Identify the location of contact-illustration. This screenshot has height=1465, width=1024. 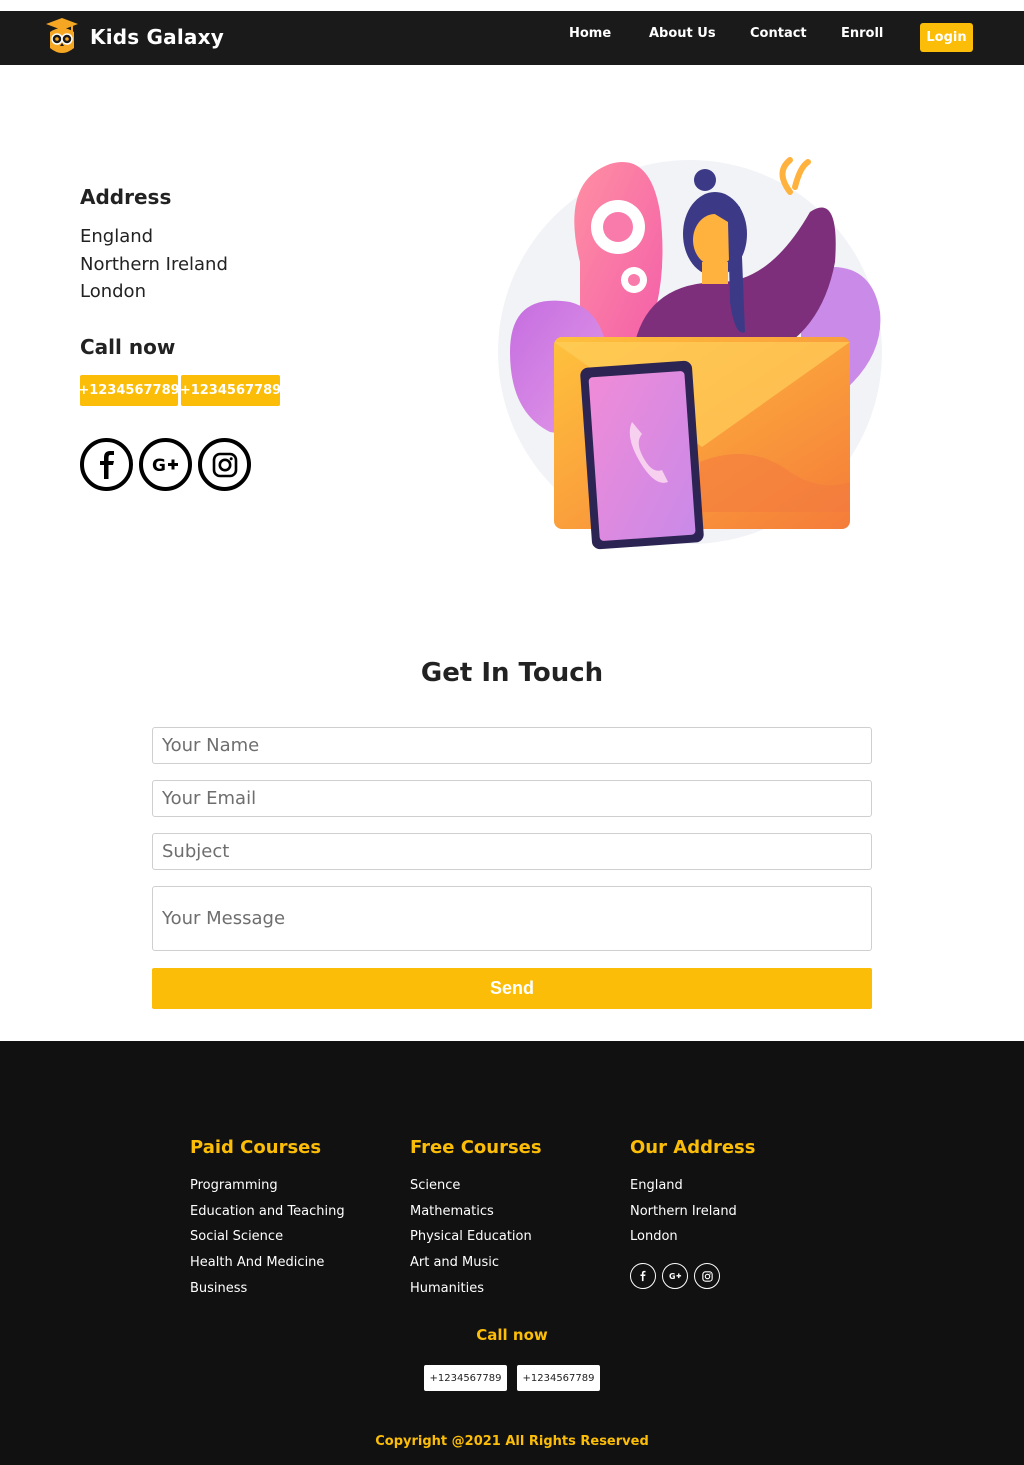
(690, 353).